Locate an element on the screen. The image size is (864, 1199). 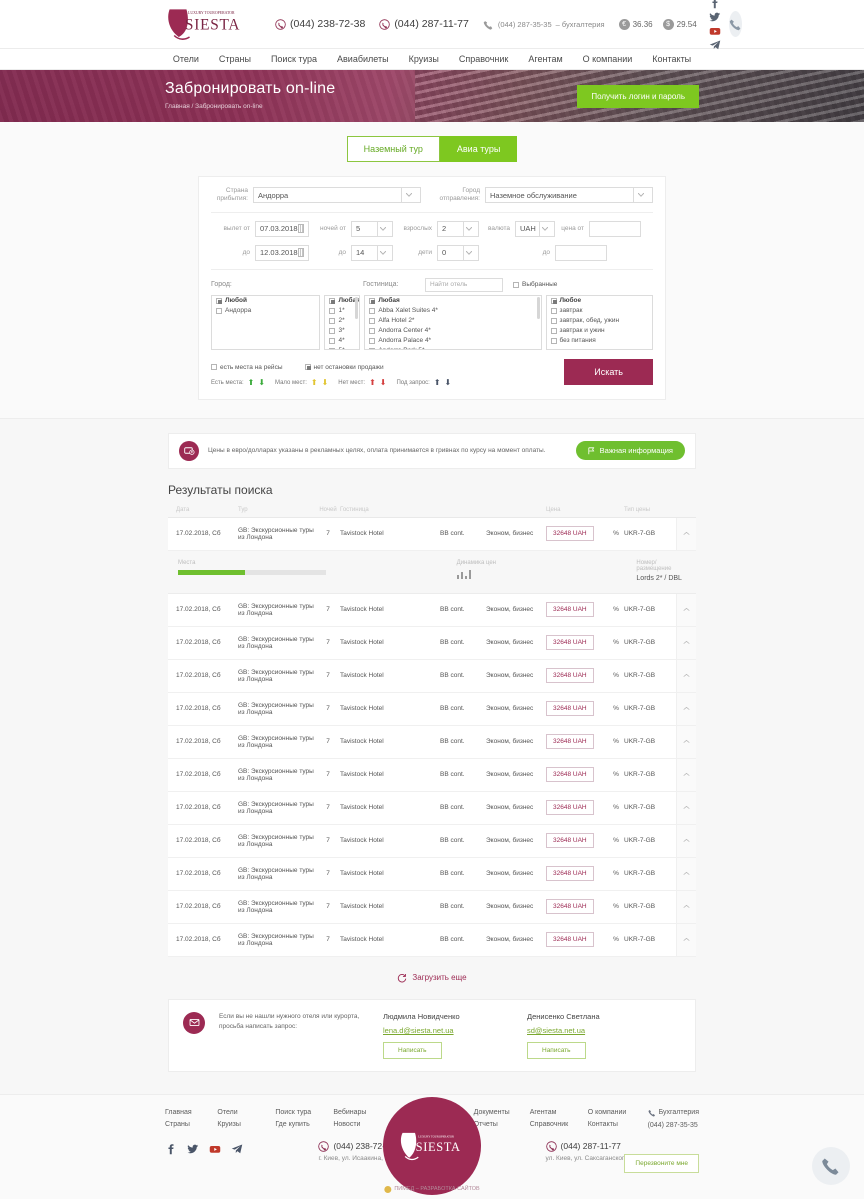
favorites-checkbox: Выбранные is located at coordinates (535, 284).